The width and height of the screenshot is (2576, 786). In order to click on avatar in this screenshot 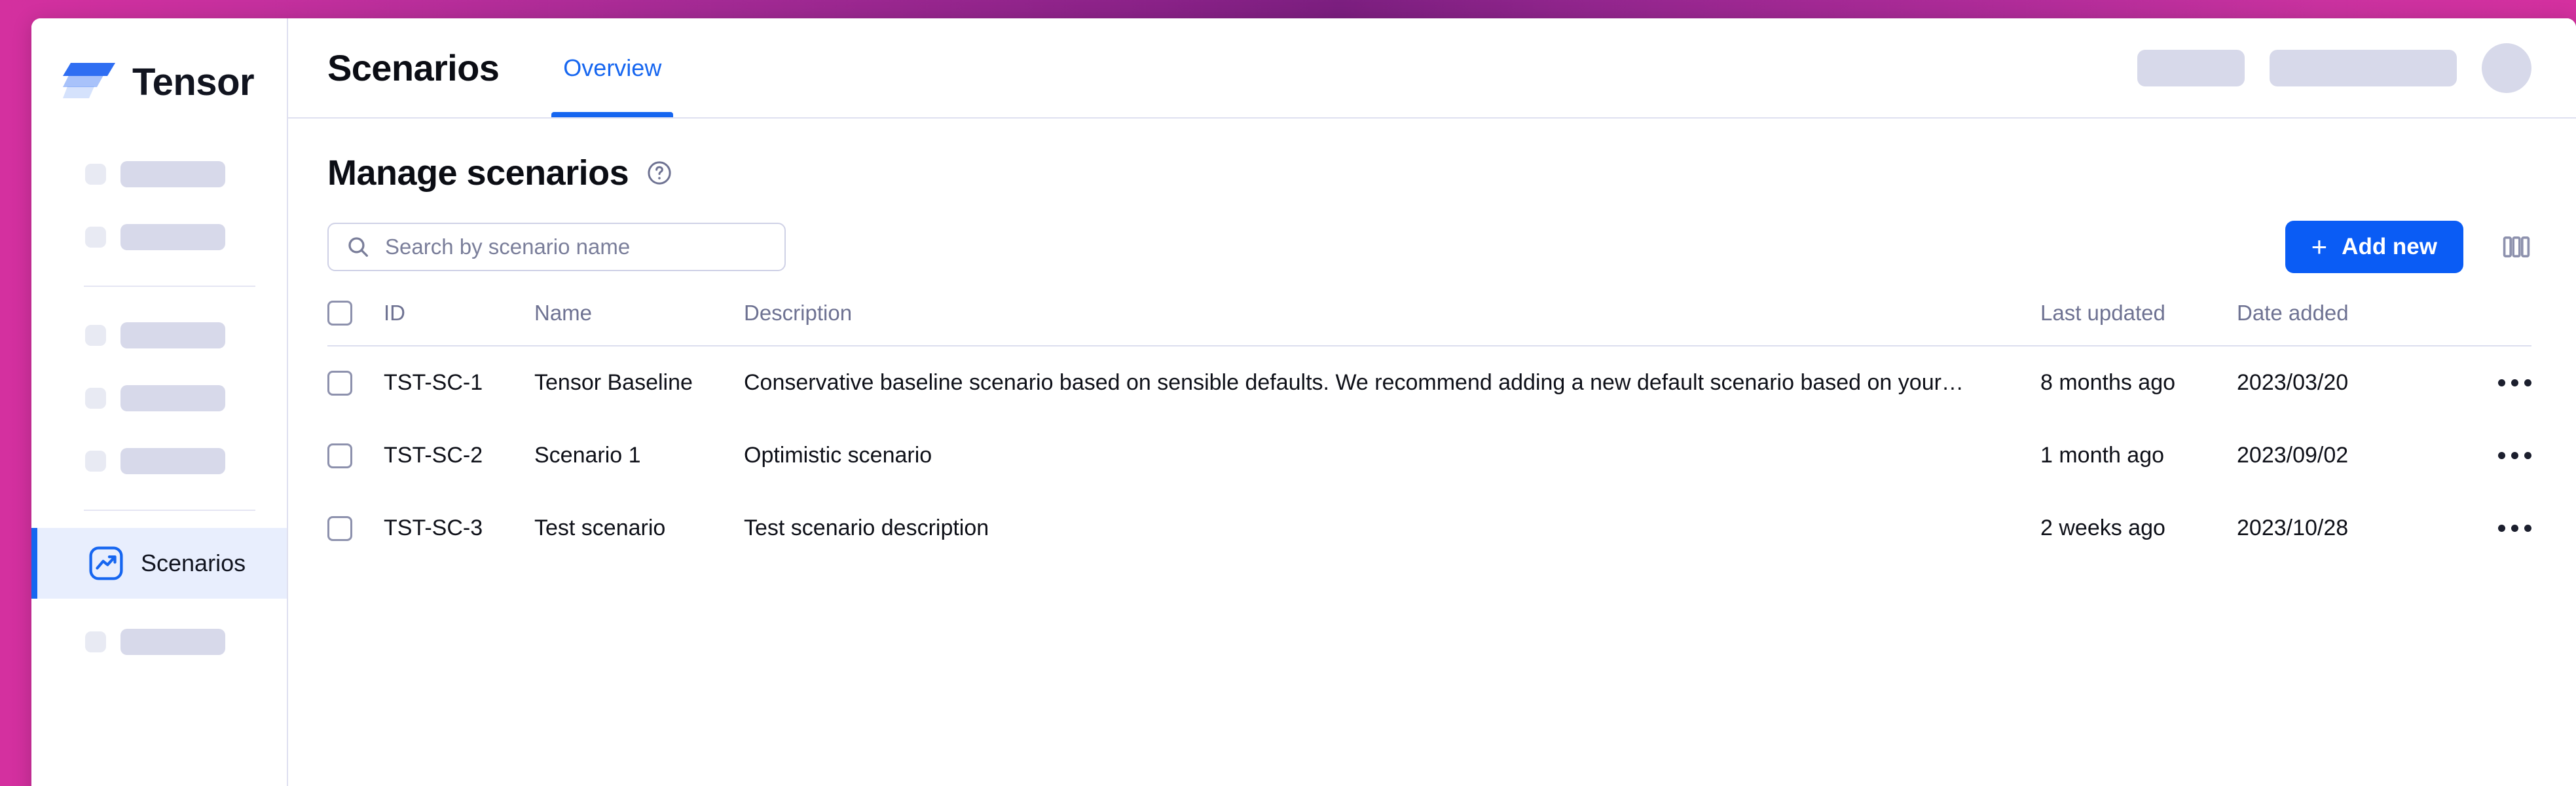, I will do `click(2506, 68)`.